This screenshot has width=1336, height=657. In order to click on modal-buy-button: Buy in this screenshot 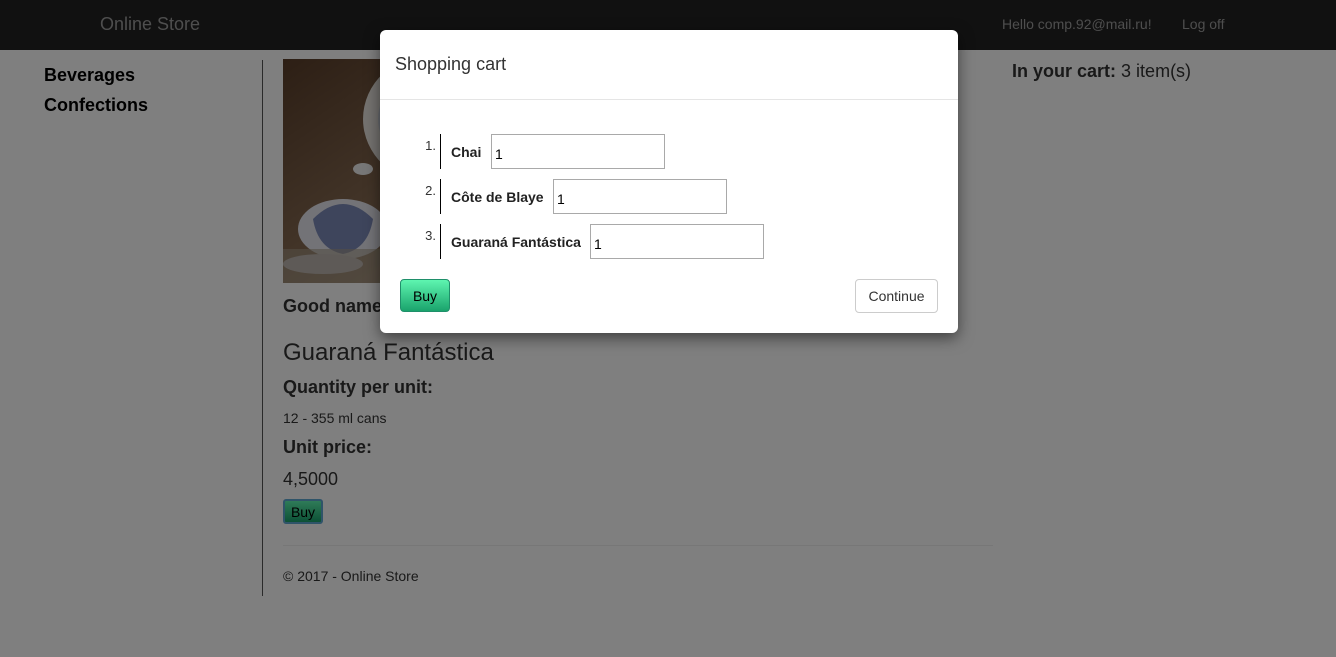, I will do `click(425, 295)`.